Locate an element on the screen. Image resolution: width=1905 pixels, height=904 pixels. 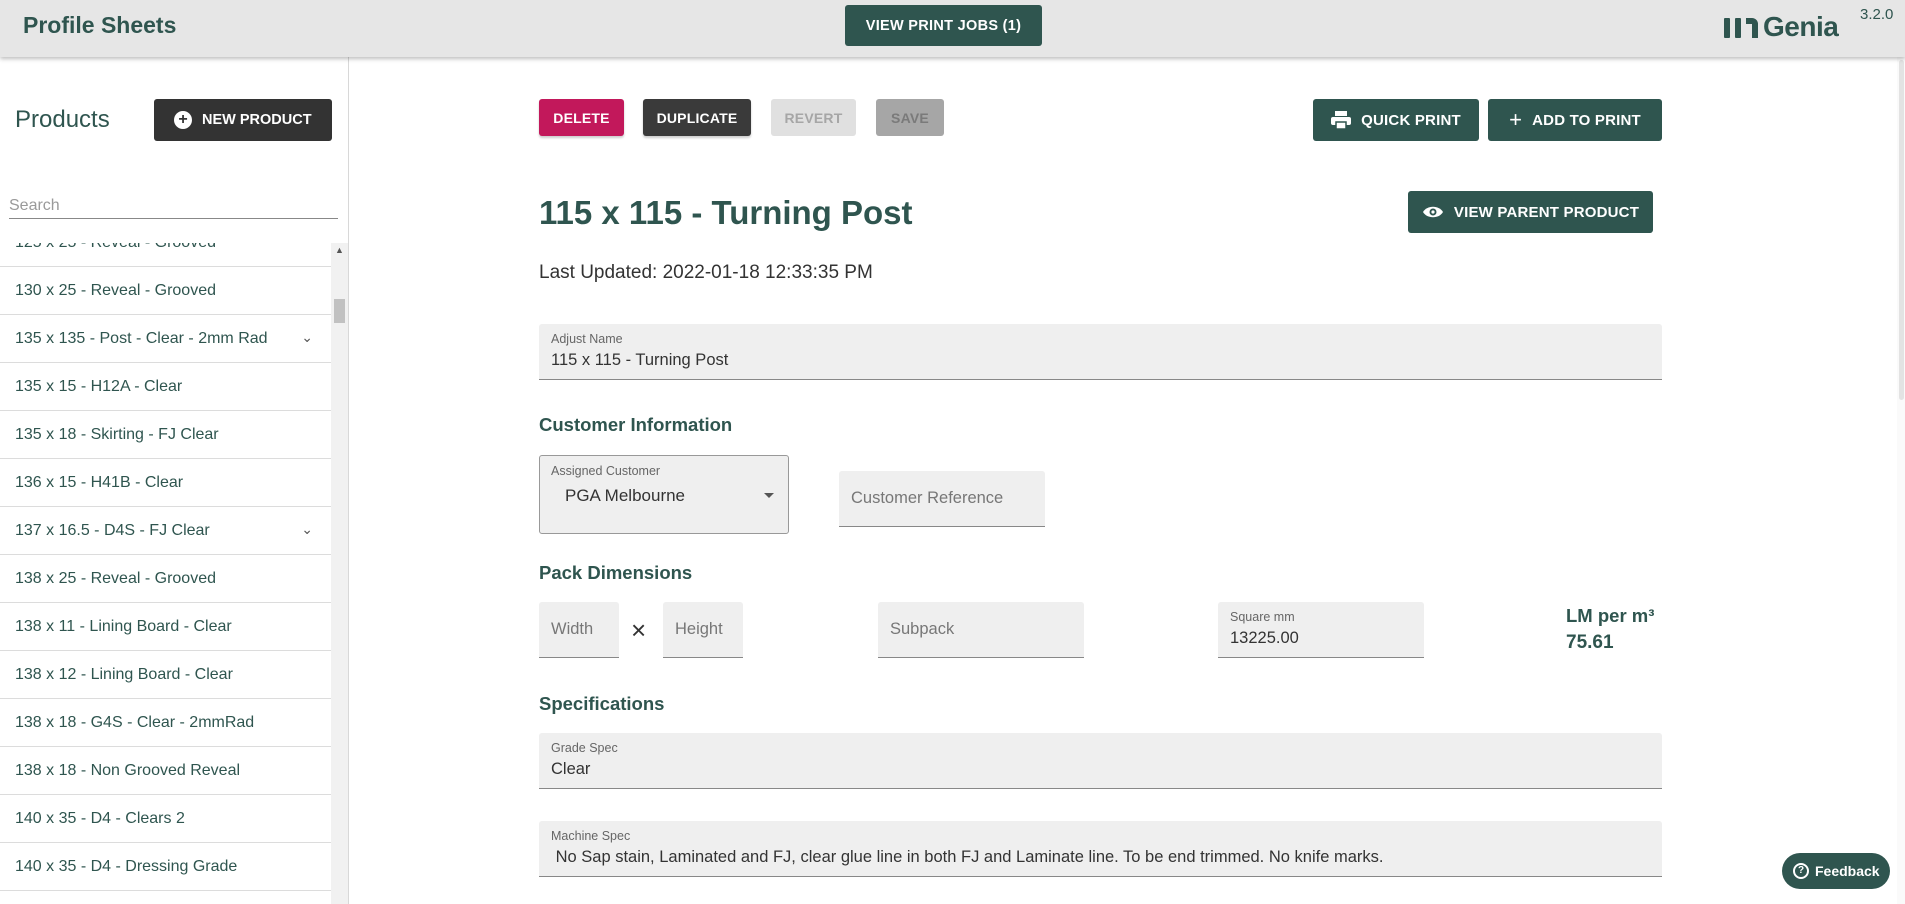
list-item-label: 137 x 16.5 - D4S - FJ Clear is located at coordinates (112, 530).